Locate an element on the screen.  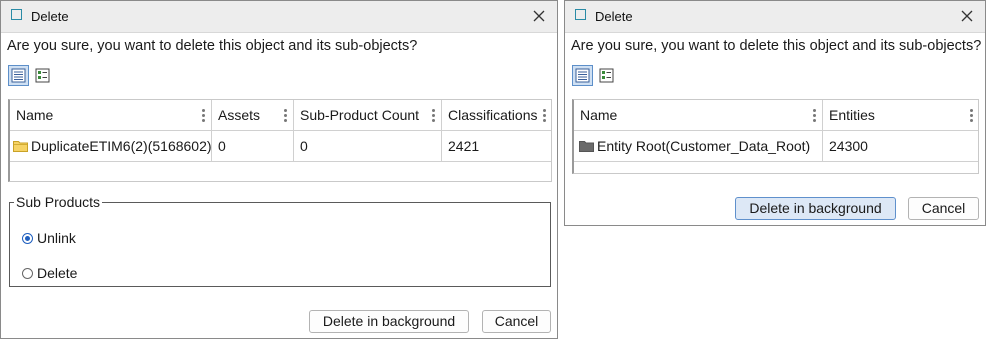
radio-label: Delete is located at coordinates (57, 273).